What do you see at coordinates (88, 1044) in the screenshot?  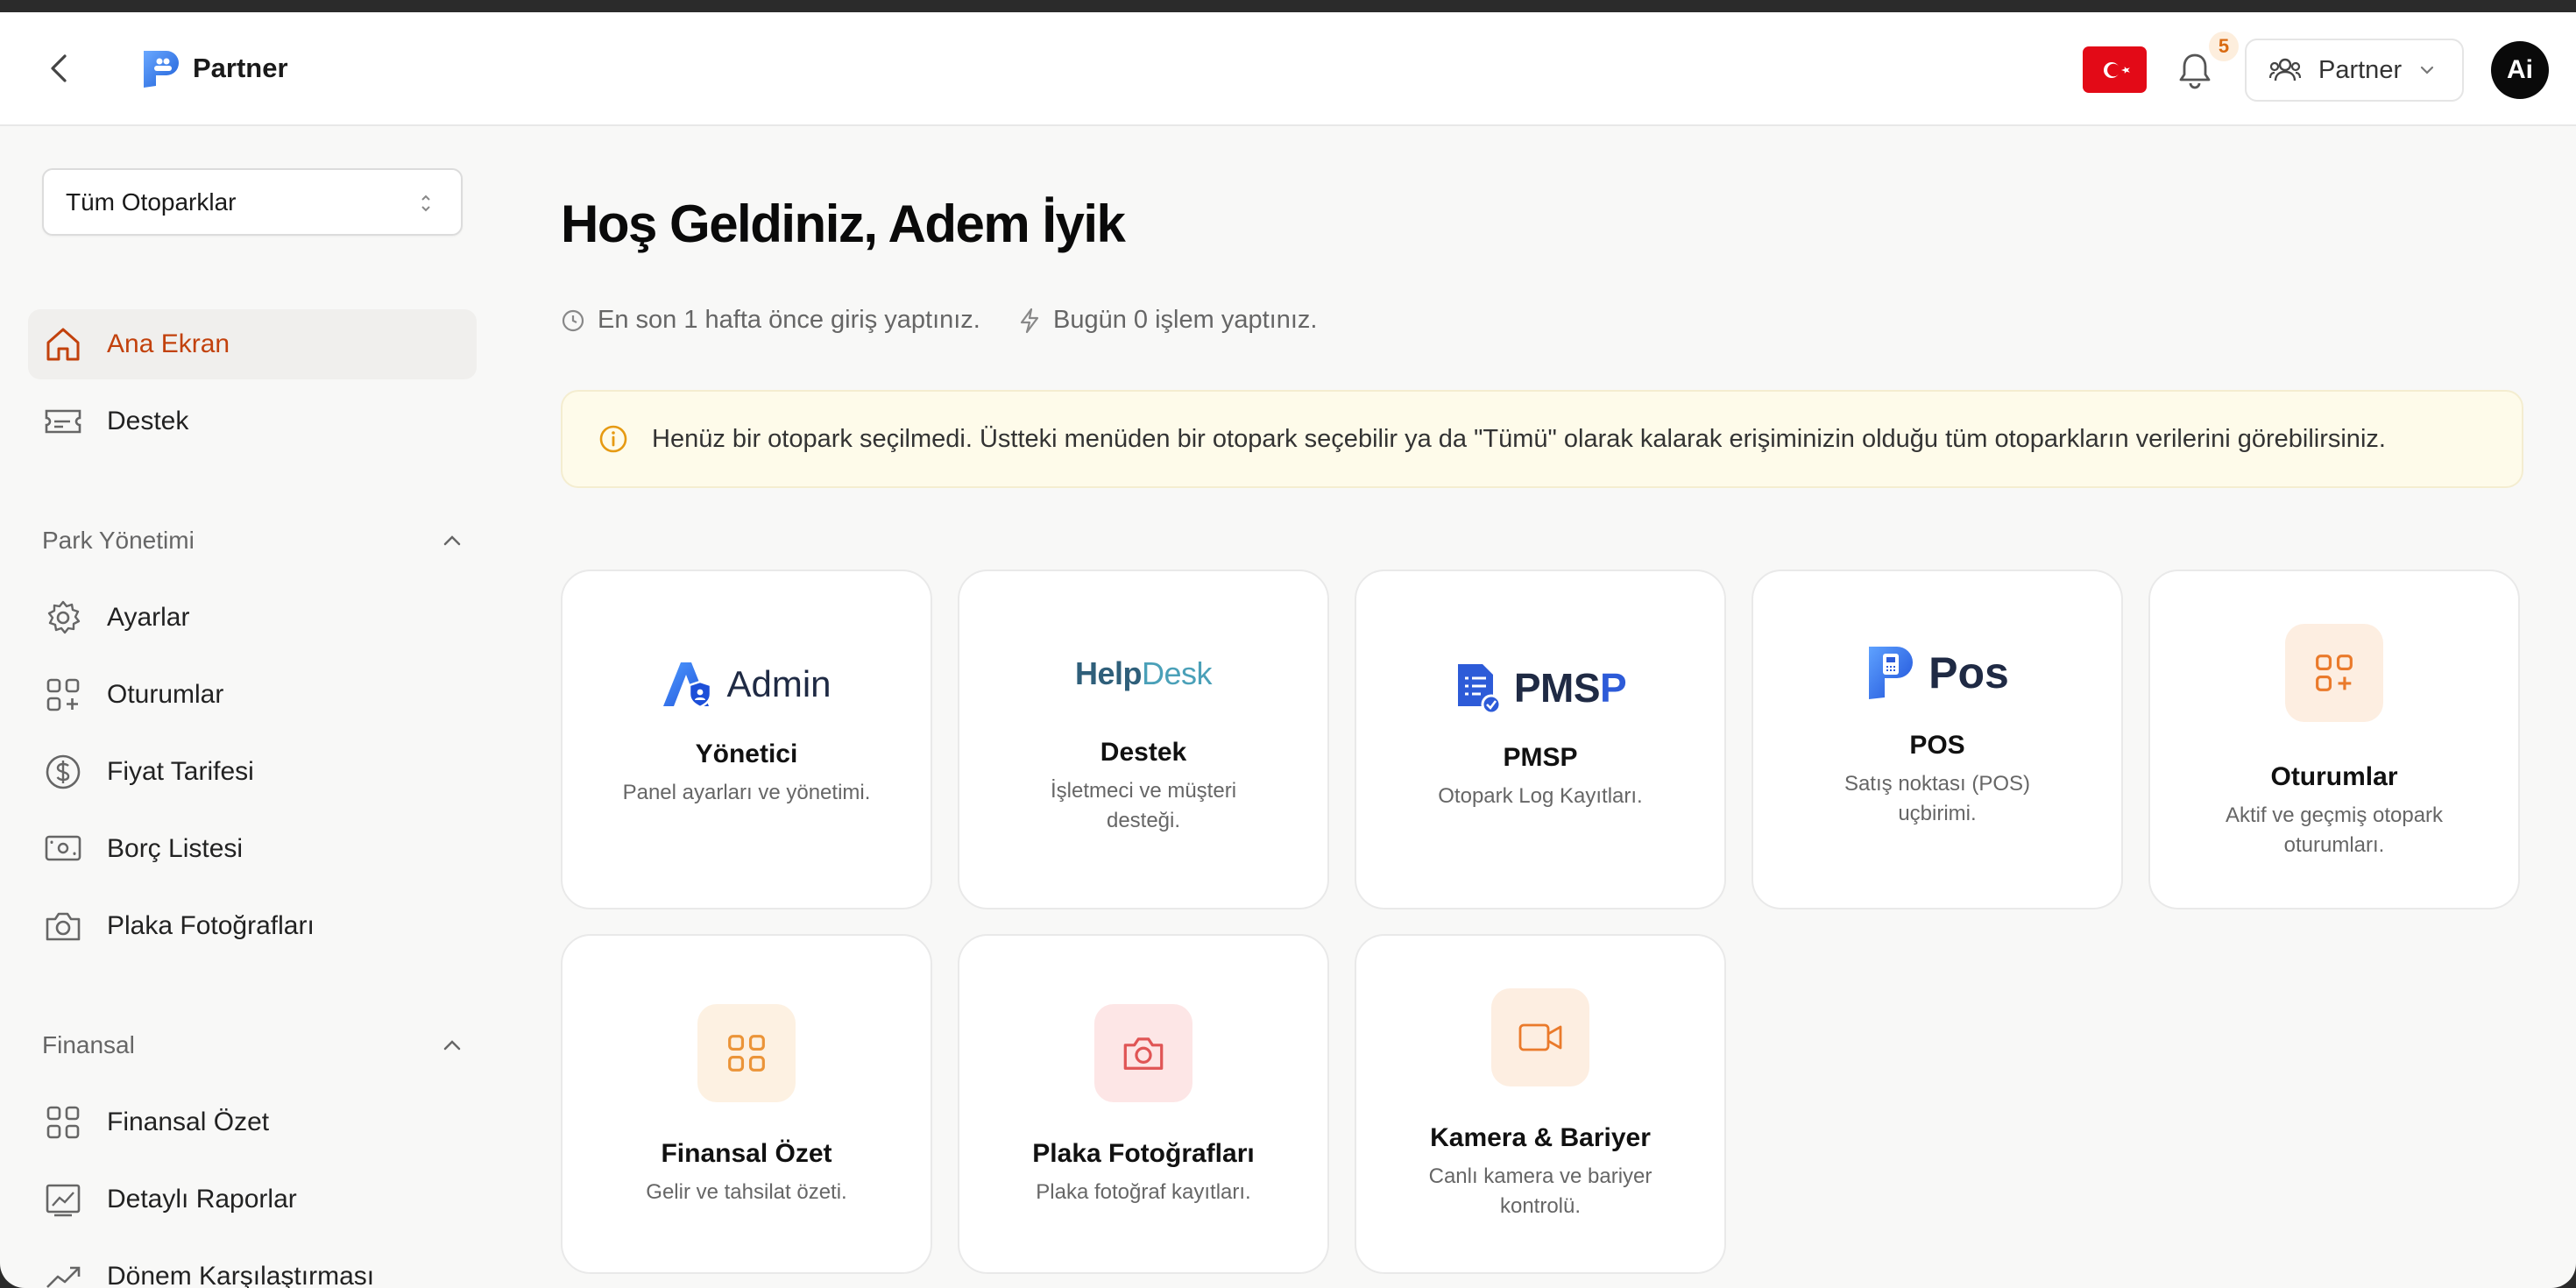 I see `section-title: Finansal` at bounding box center [88, 1044].